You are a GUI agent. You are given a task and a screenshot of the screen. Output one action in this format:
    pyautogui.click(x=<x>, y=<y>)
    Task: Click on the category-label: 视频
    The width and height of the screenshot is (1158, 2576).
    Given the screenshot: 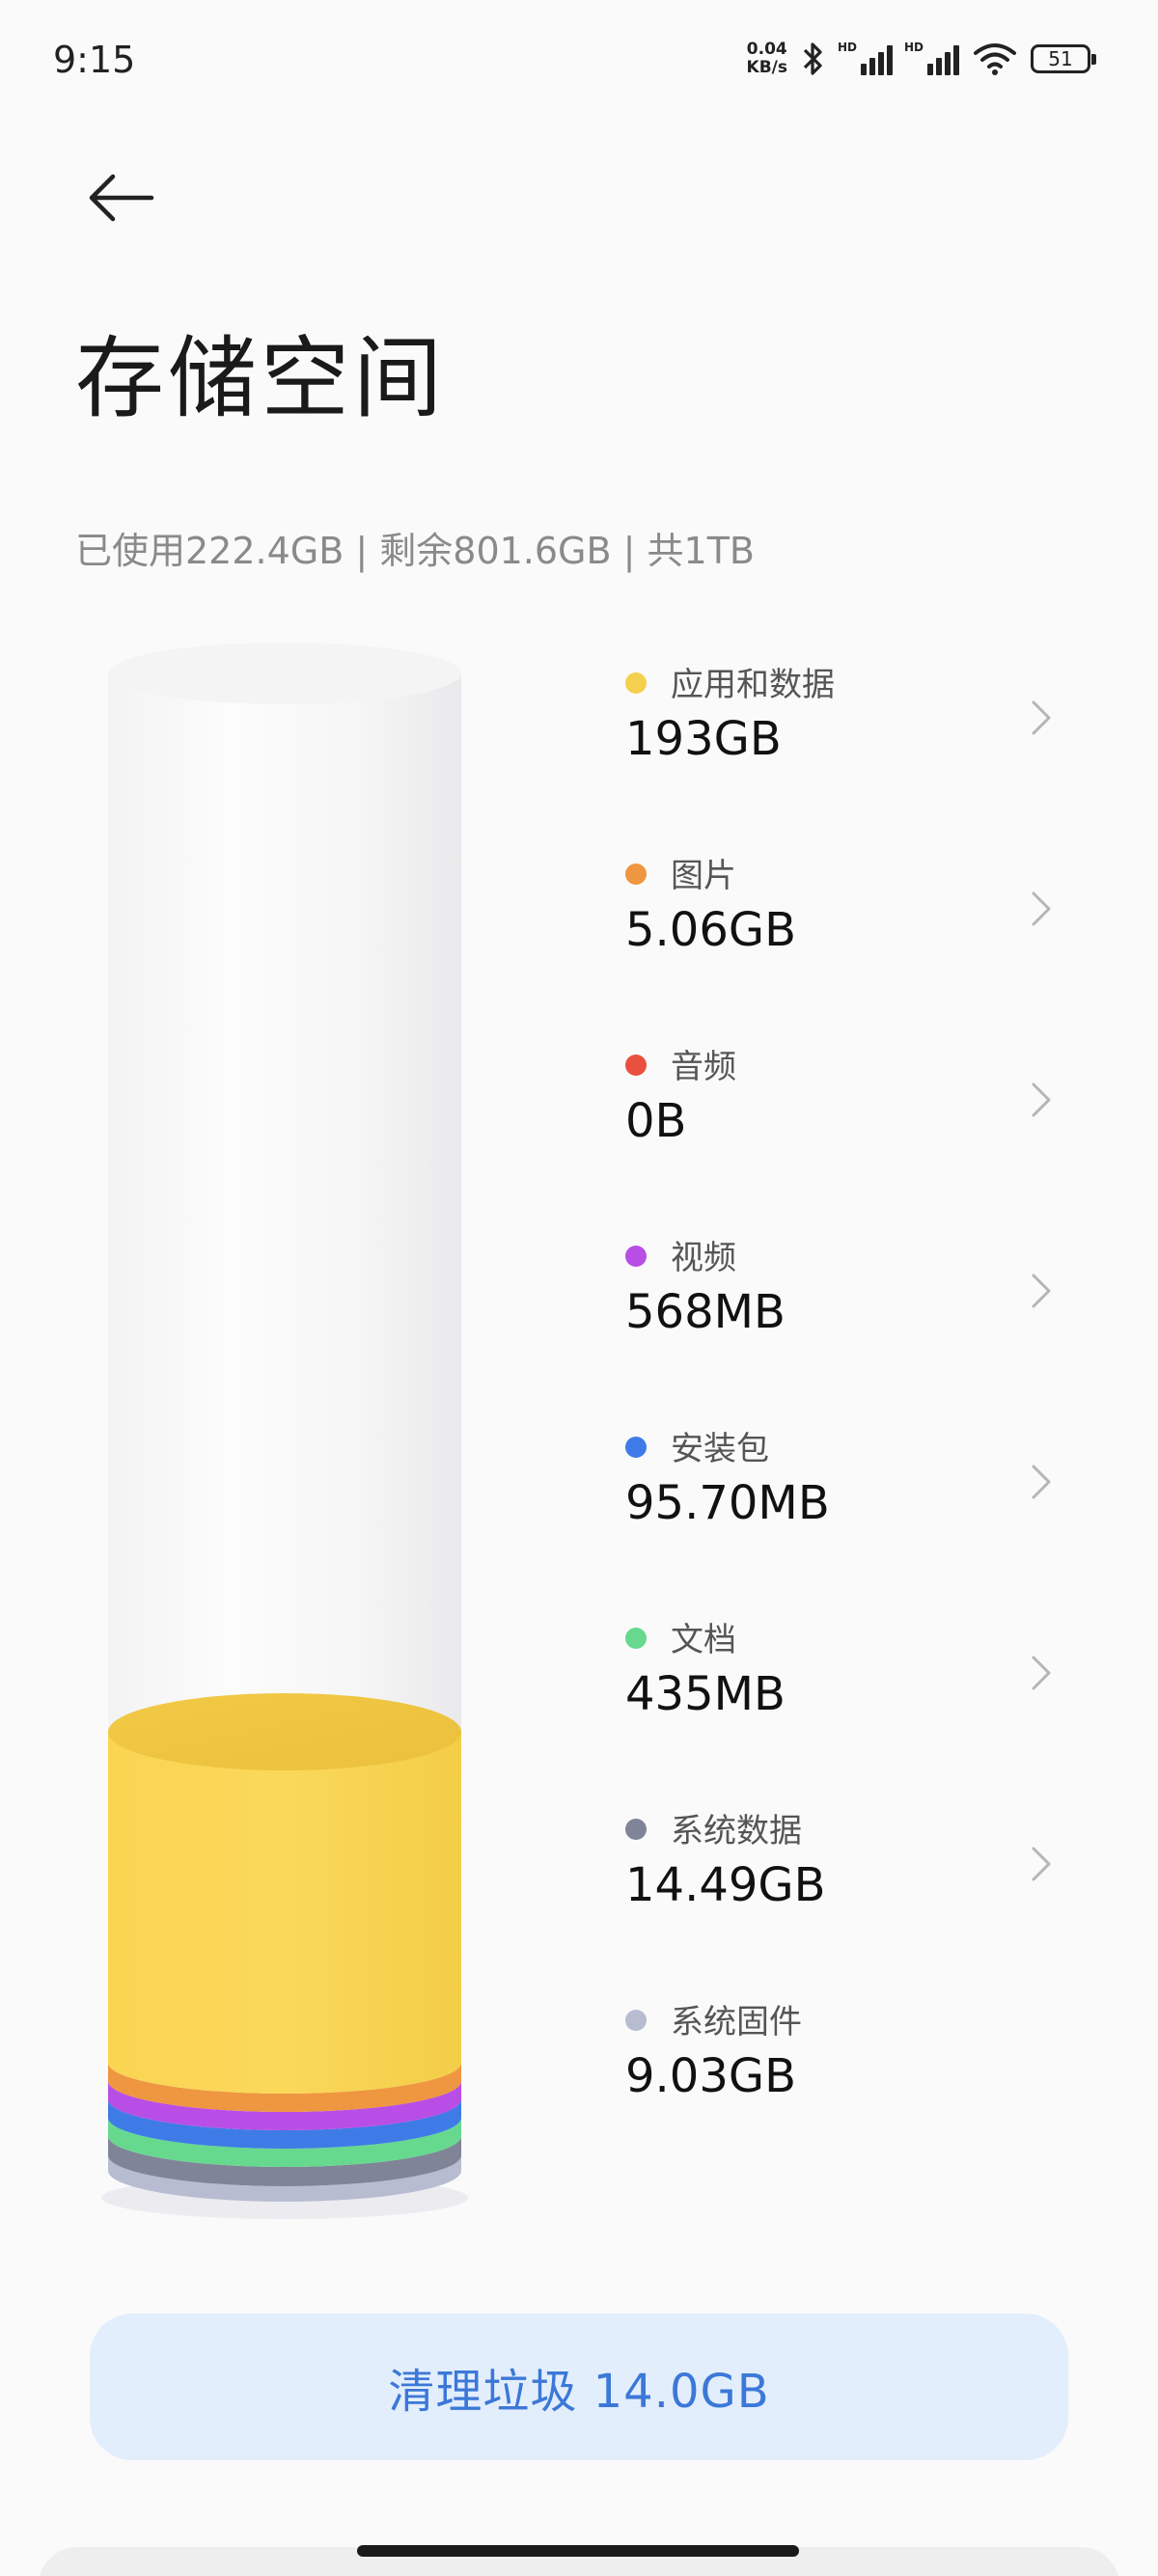 What is the action you would take?
    pyautogui.click(x=703, y=1258)
    